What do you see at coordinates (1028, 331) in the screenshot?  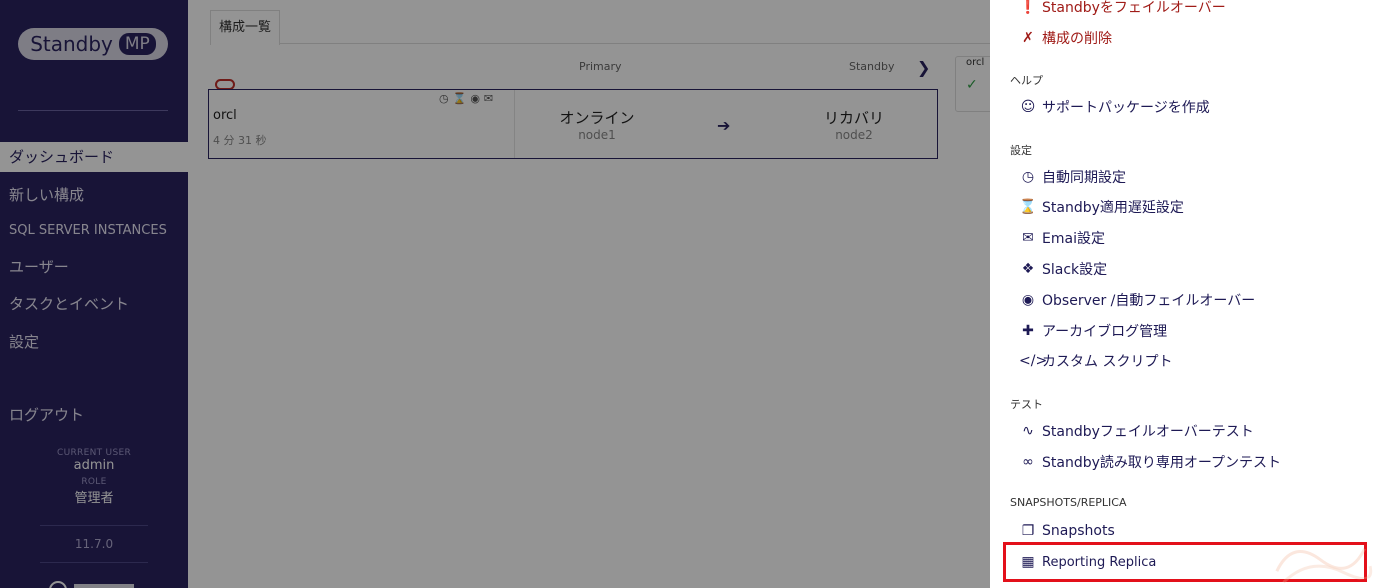 I see `file-plus-icon: ✚` at bounding box center [1028, 331].